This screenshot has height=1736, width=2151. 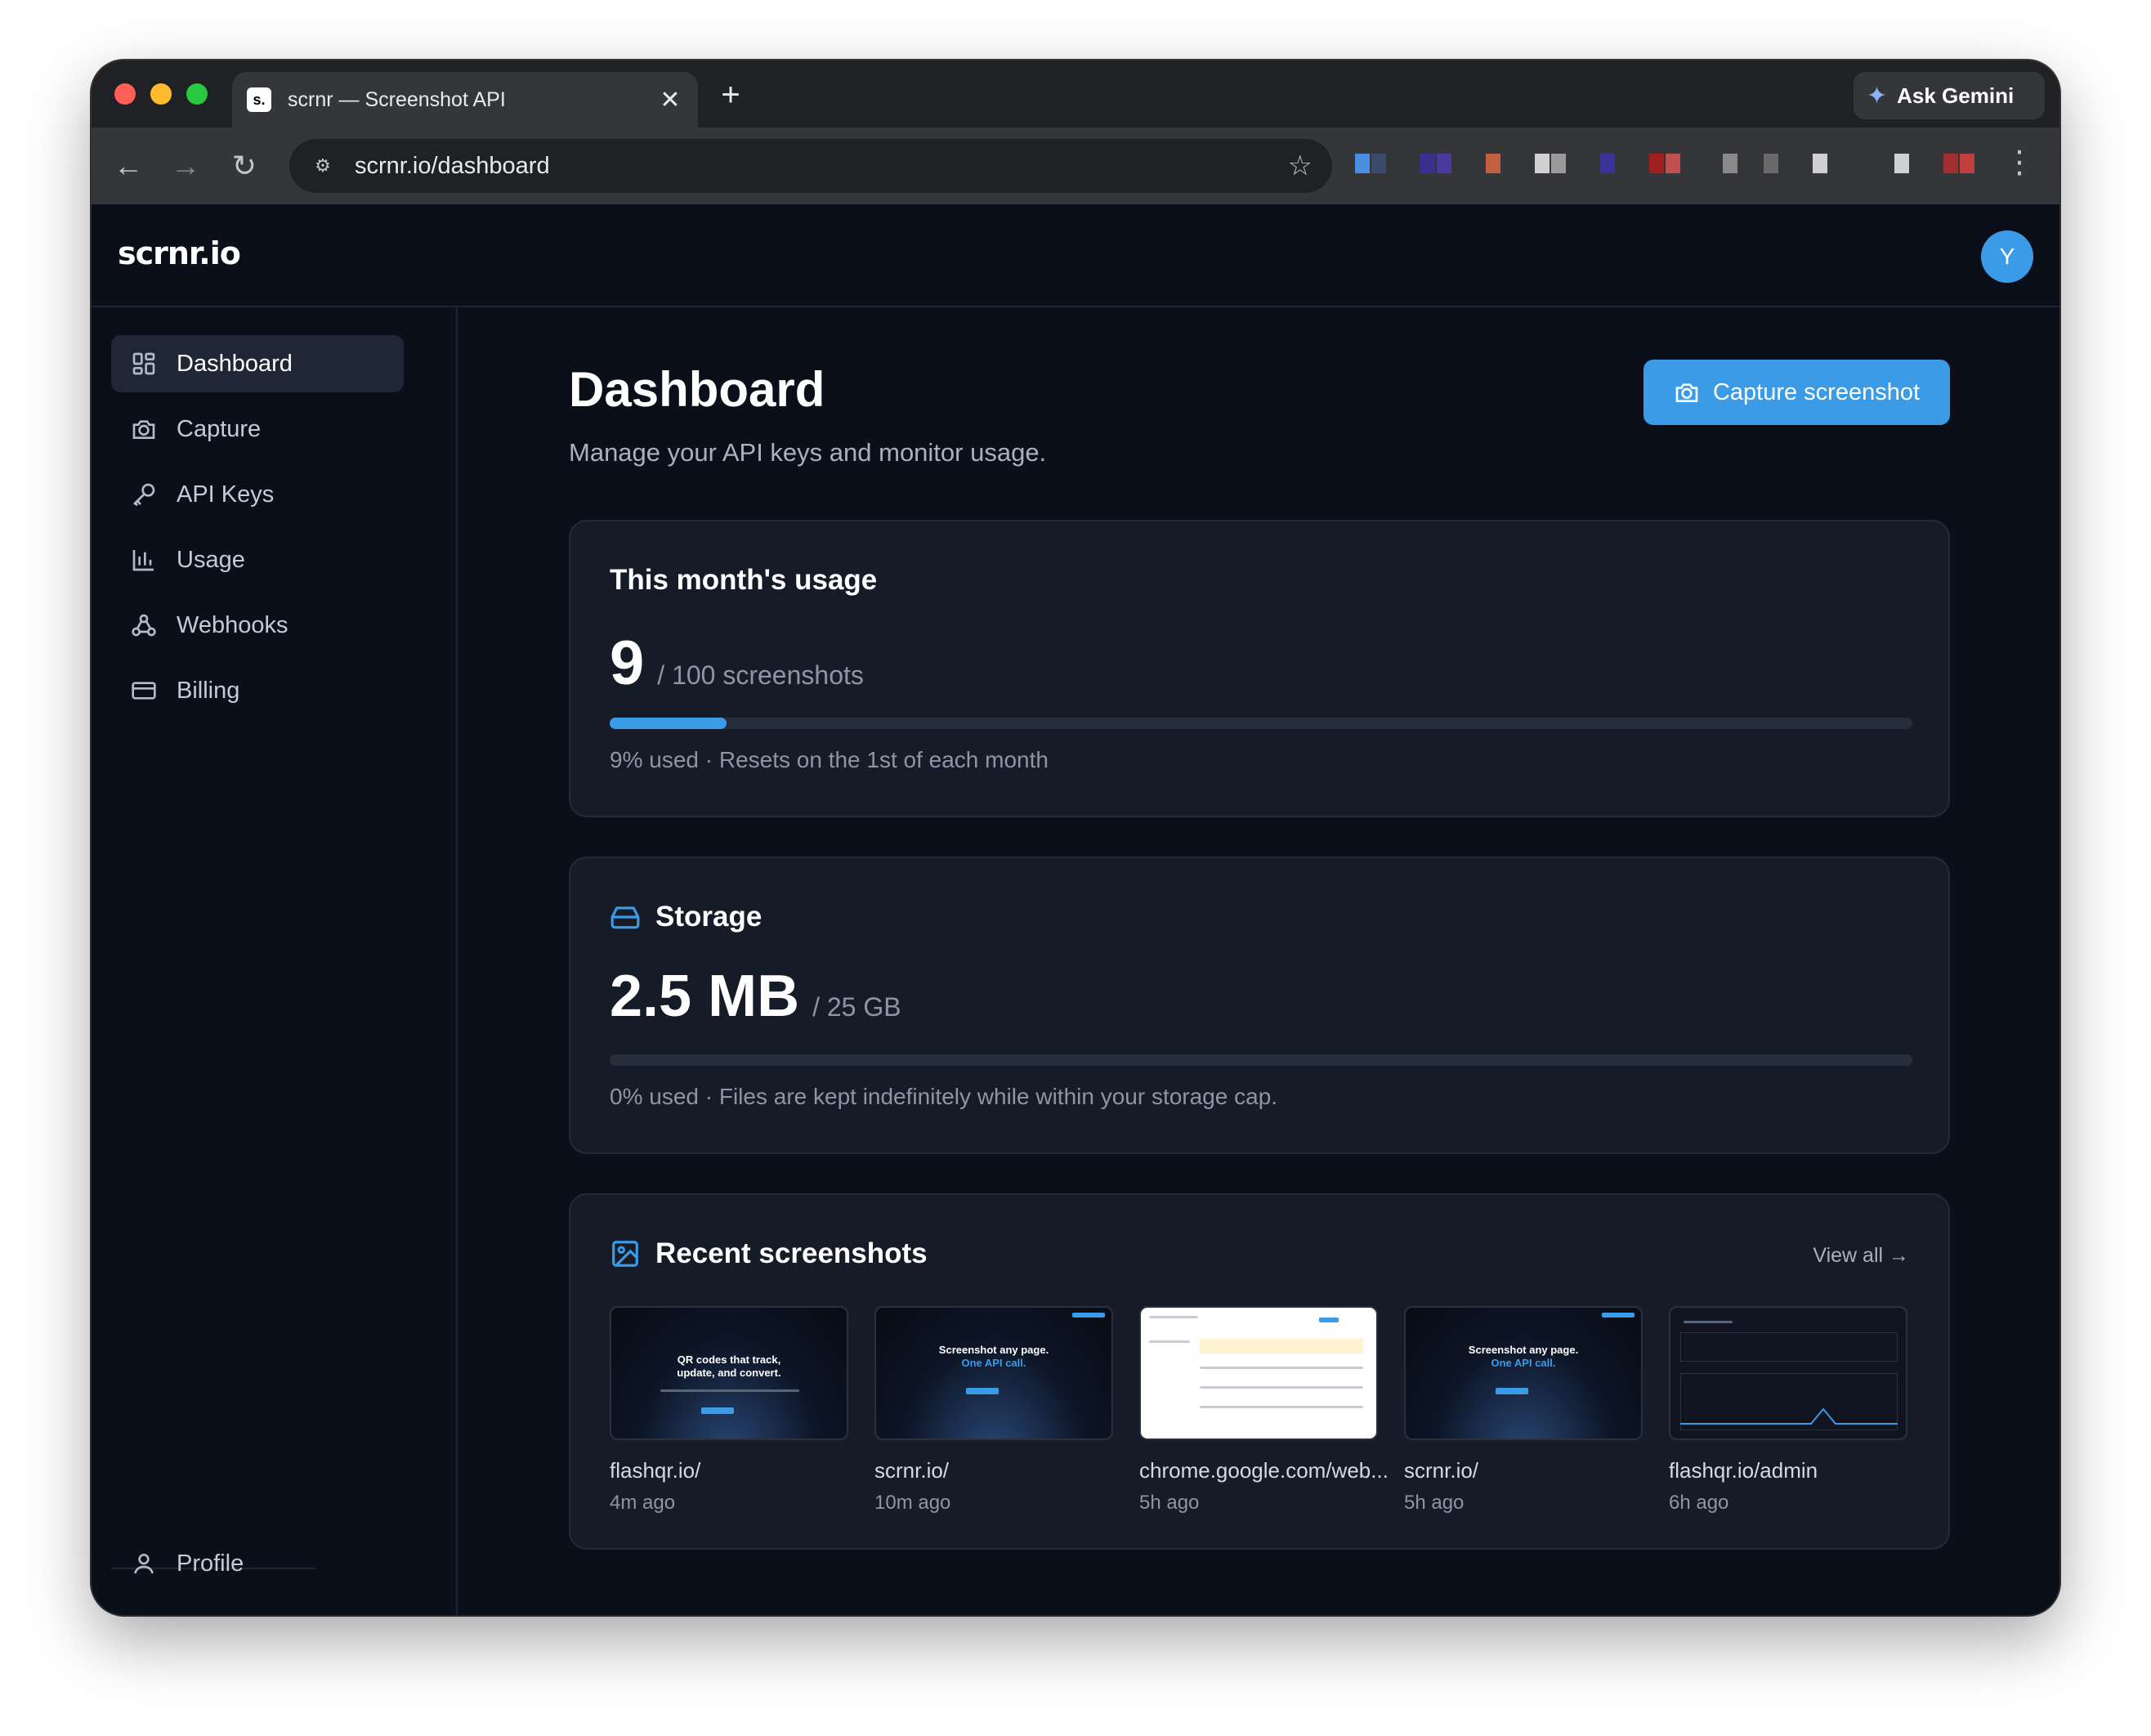 What do you see at coordinates (1300, 166) in the screenshot?
I see `bookmark-star-icon: ☆` at bounding box center [1300, 166].